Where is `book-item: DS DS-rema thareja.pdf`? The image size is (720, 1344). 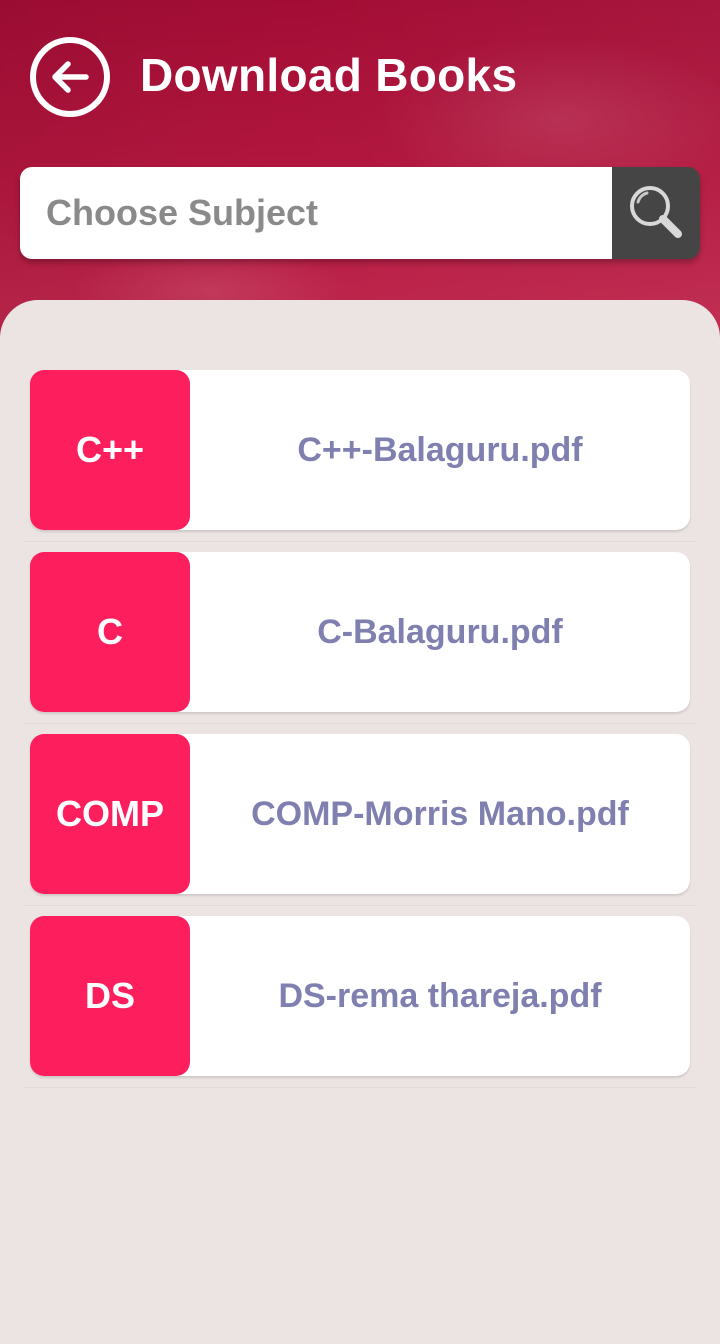 book-item: DS DS-rema thareja.pdf is located at coordinates (360, 1002).